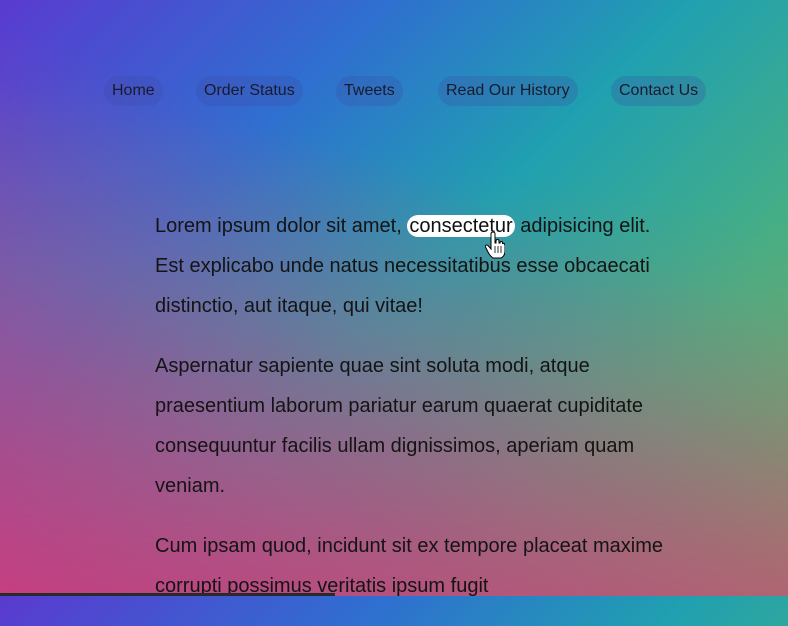 This screenshot has height=626, width=788. Describe the element at coordinates (659, 91) in the screenshot. I see `nav-contact-link: Contact Us` at that location.